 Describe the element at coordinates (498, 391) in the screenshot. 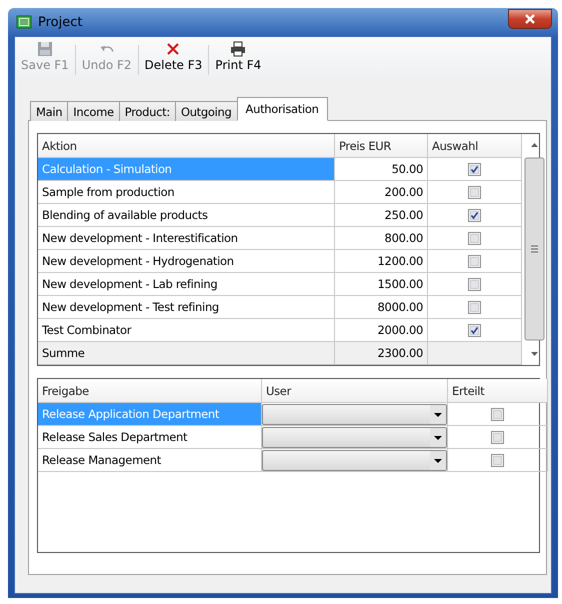

I see `column-header: Erteilt` at that location.